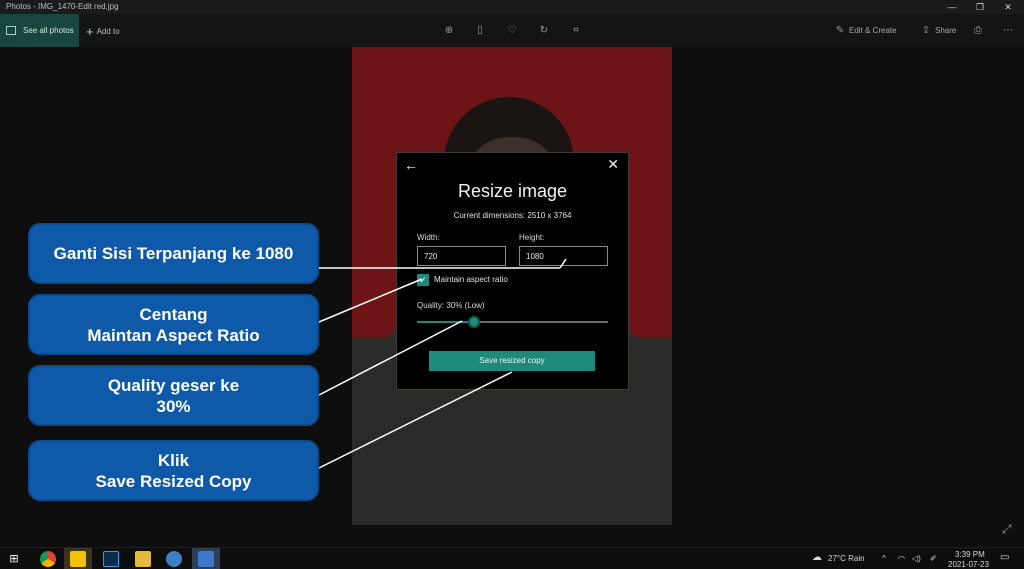 This screenshot has height=569, width=1024. Describe the element at coordinates (563, 256) in the screenshot. I see `height-input: 1080` at that location.